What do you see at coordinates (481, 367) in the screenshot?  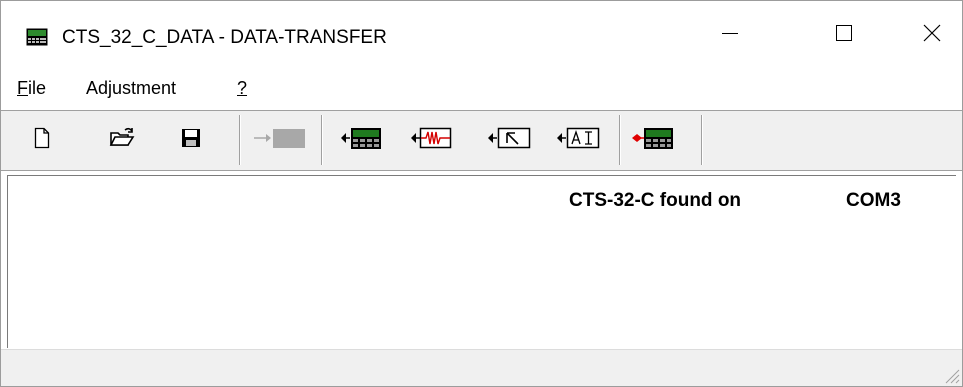 I see `status-bar` at bounding box center [481, 367].